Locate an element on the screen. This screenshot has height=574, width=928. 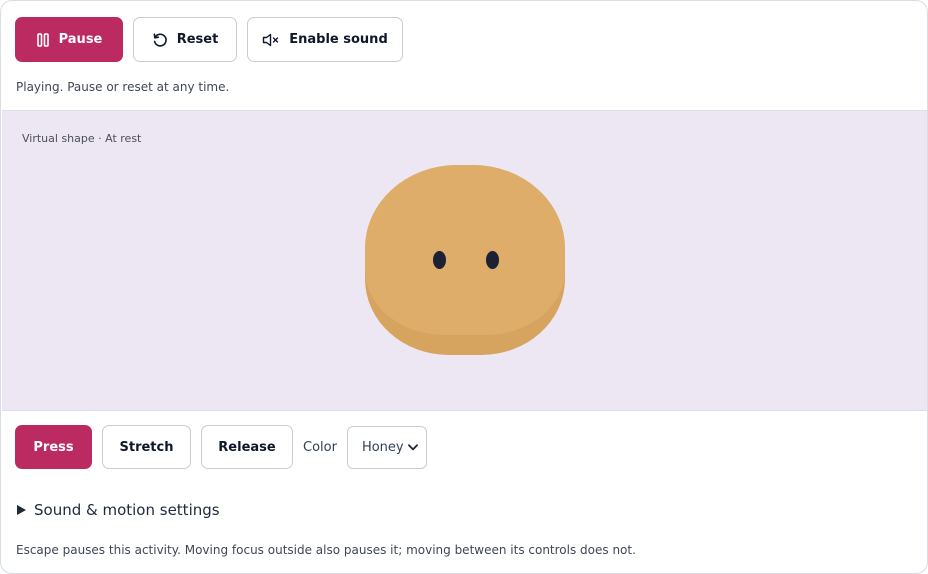
sound-muted-icon is located at coordinates (271, 40).